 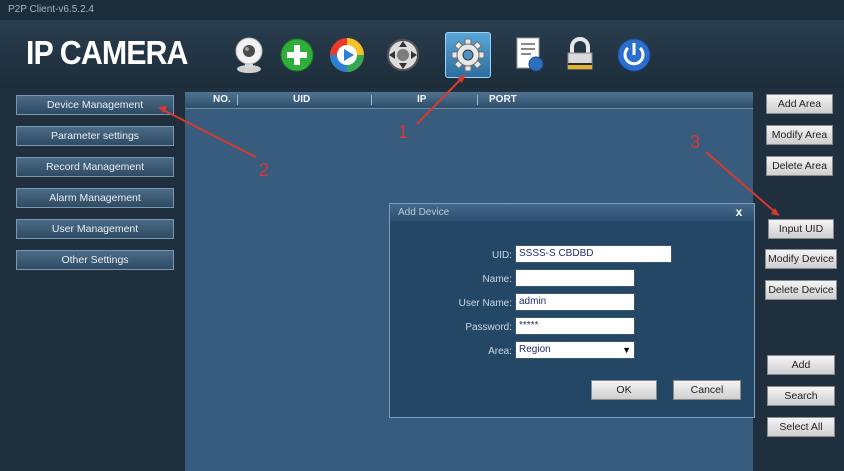 What do you see at coordinates (95, 105) in the screenshot?
I see `sidebar-item-device-management: Device Management` at bounding box center [95, 105].